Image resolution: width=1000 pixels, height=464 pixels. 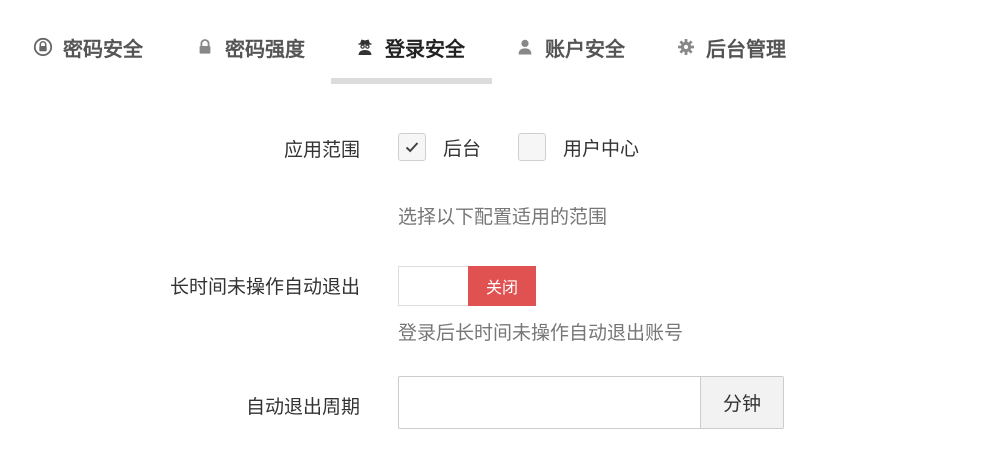 What do you see at coordinates (205, 47) in the screenshot?
I see `lock-icon` at bounding box center [205, 47].